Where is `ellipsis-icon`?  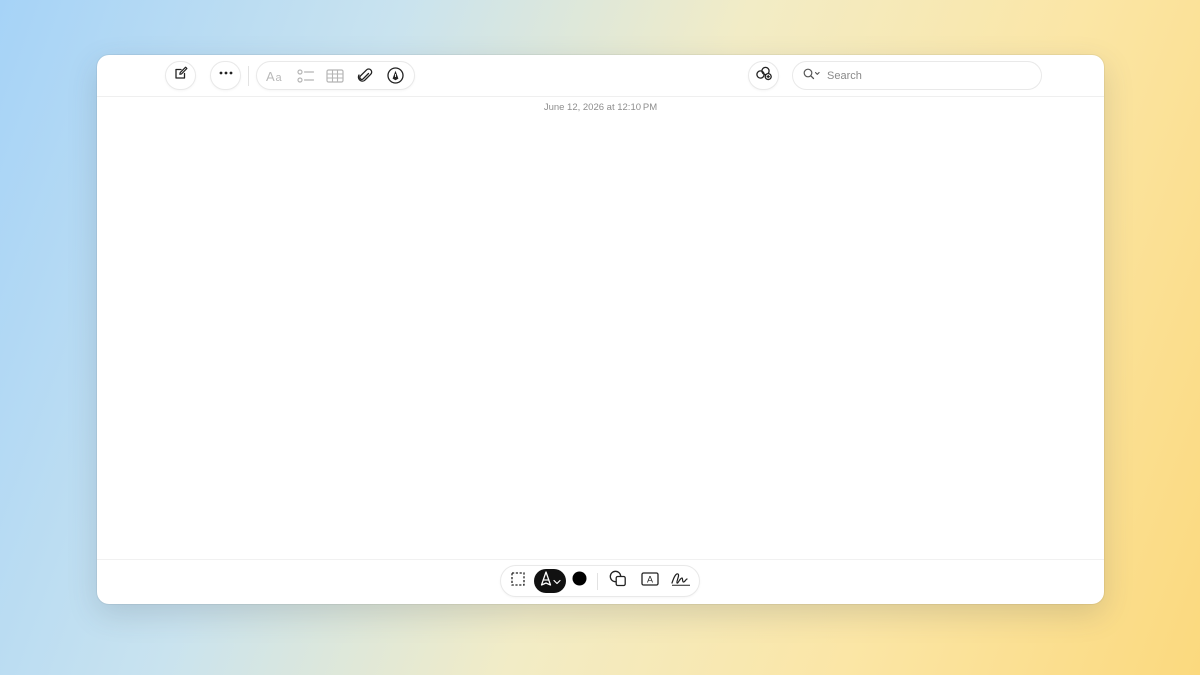 ellipsis-icon is located at coordinates (226, 75).